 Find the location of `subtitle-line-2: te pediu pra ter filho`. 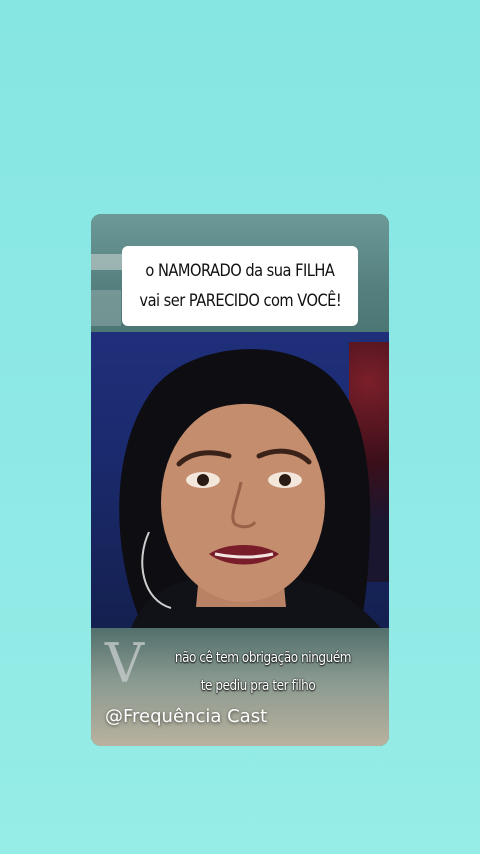

subtitle-line-2: te pediu pra ter filho is located at coordinates (258, 686).